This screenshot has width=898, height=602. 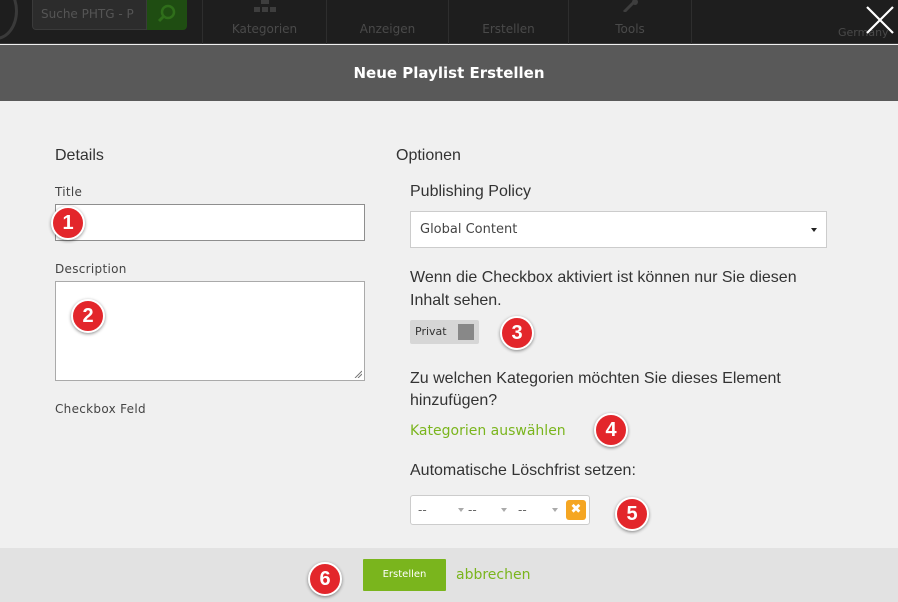 I want to click on title-input, so click(x=210, y=222).